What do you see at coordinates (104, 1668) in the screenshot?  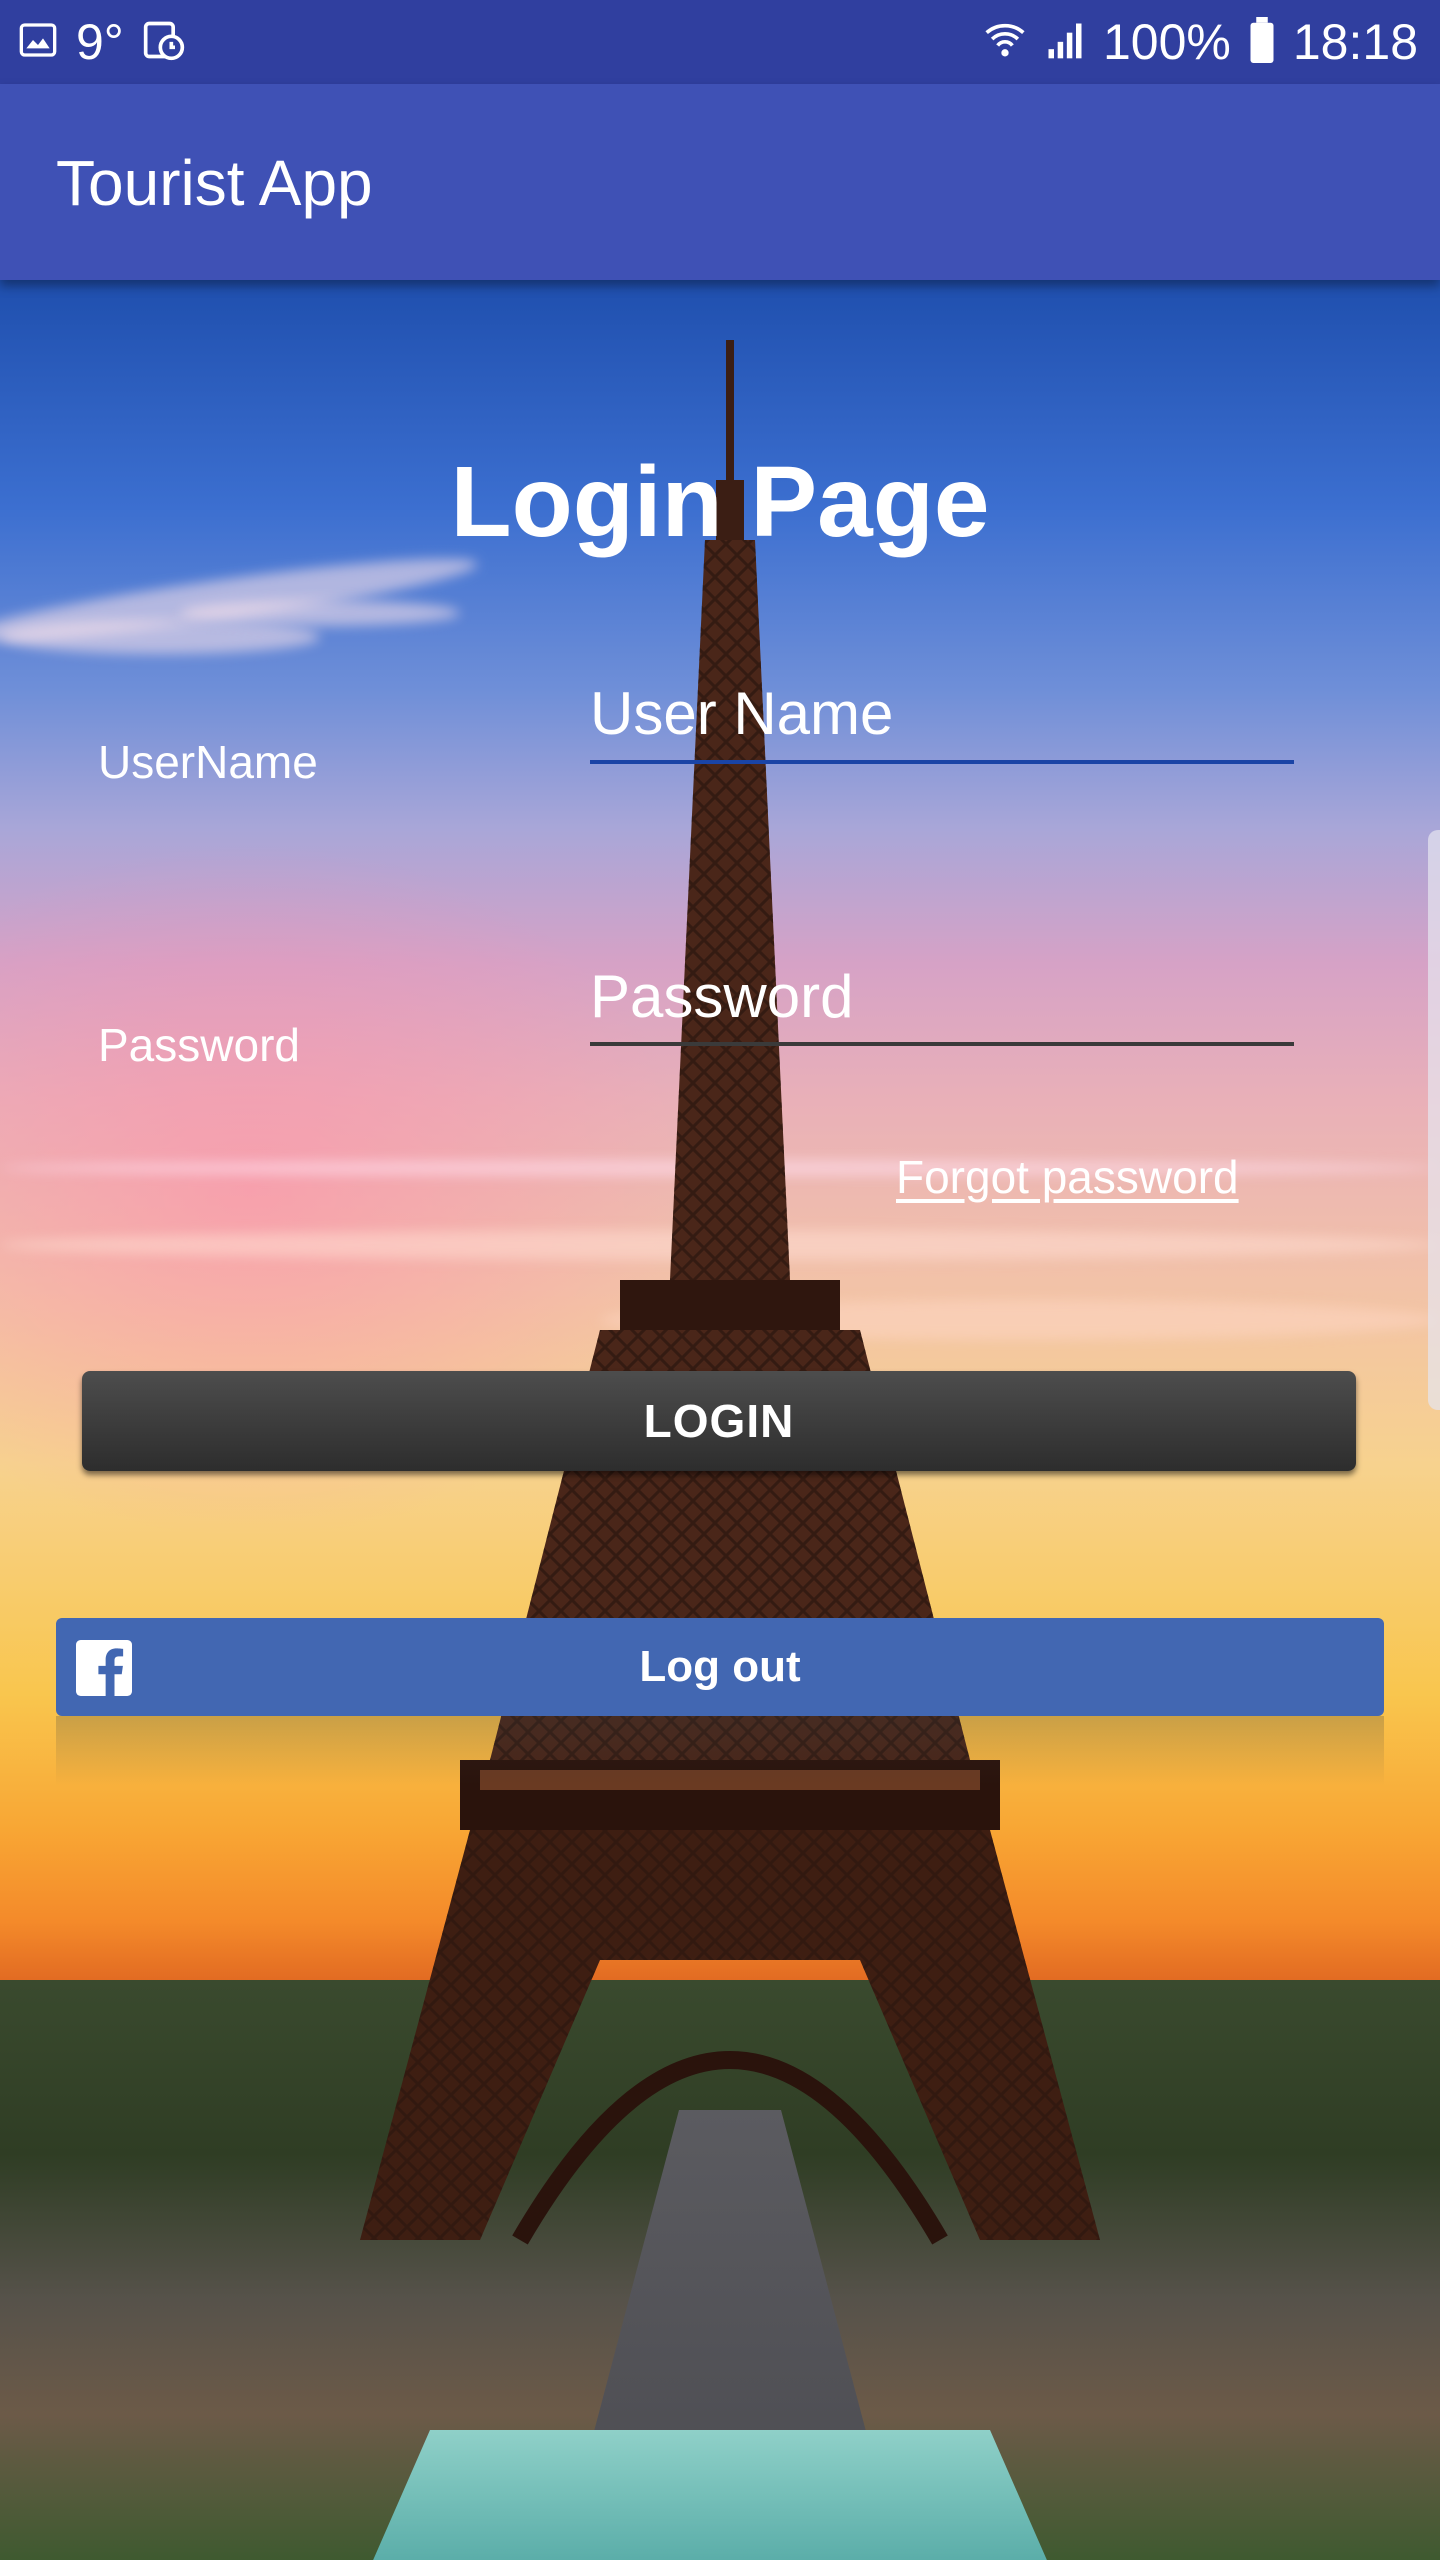 I see `facebook-icon` at bounding box center [104, 1668].